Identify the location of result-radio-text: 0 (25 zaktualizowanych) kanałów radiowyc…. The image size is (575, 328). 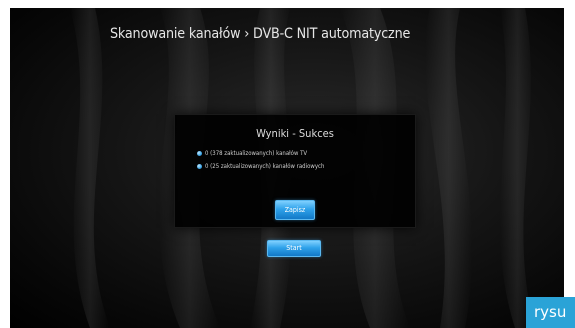
(265, 166).